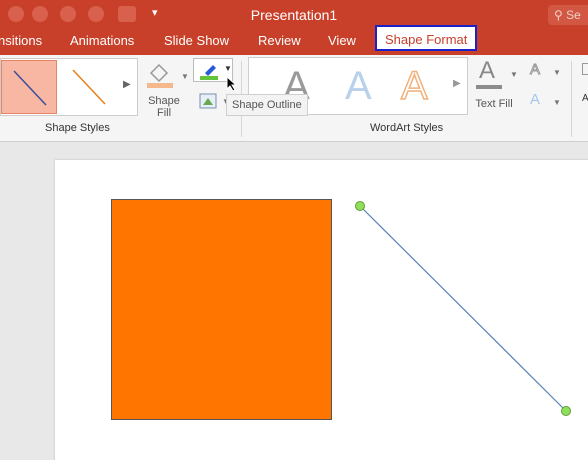 The height and width of the screenshot is (460, 588). I want to click on text-outline-dropdown-icon: ▼, so click(557, 72).